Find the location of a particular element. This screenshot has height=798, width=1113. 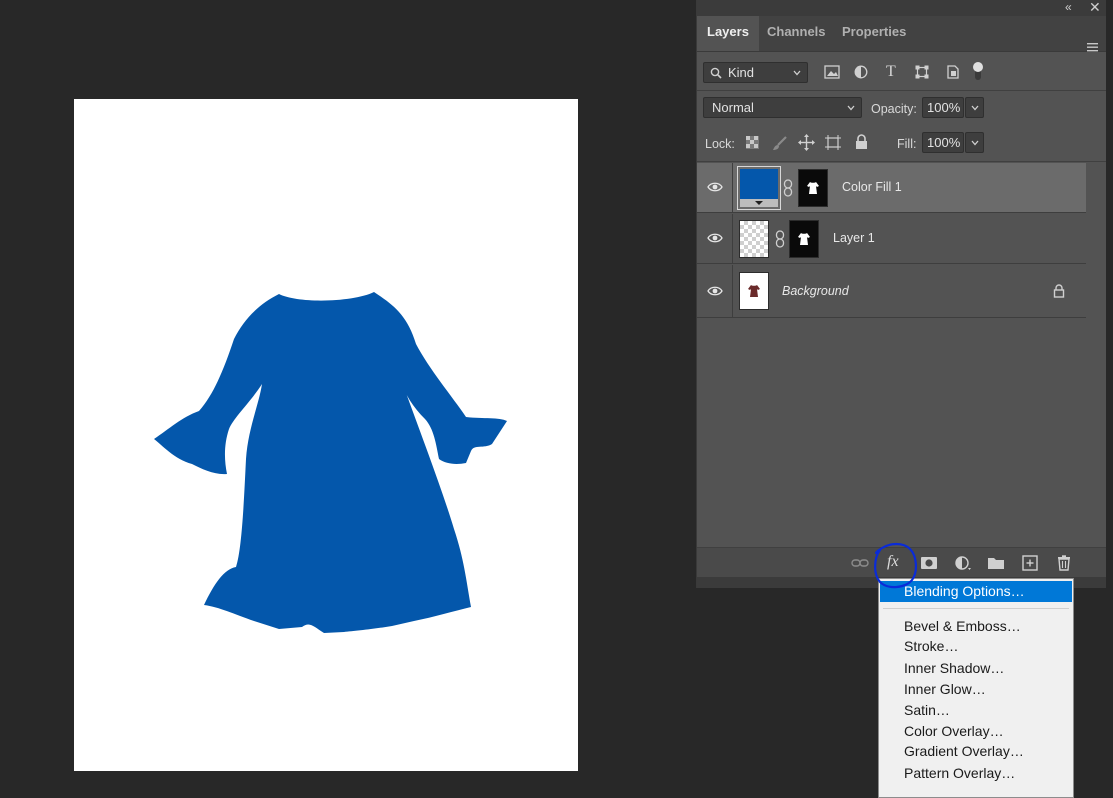

annotation-circle is located at coordinates (895, 565).